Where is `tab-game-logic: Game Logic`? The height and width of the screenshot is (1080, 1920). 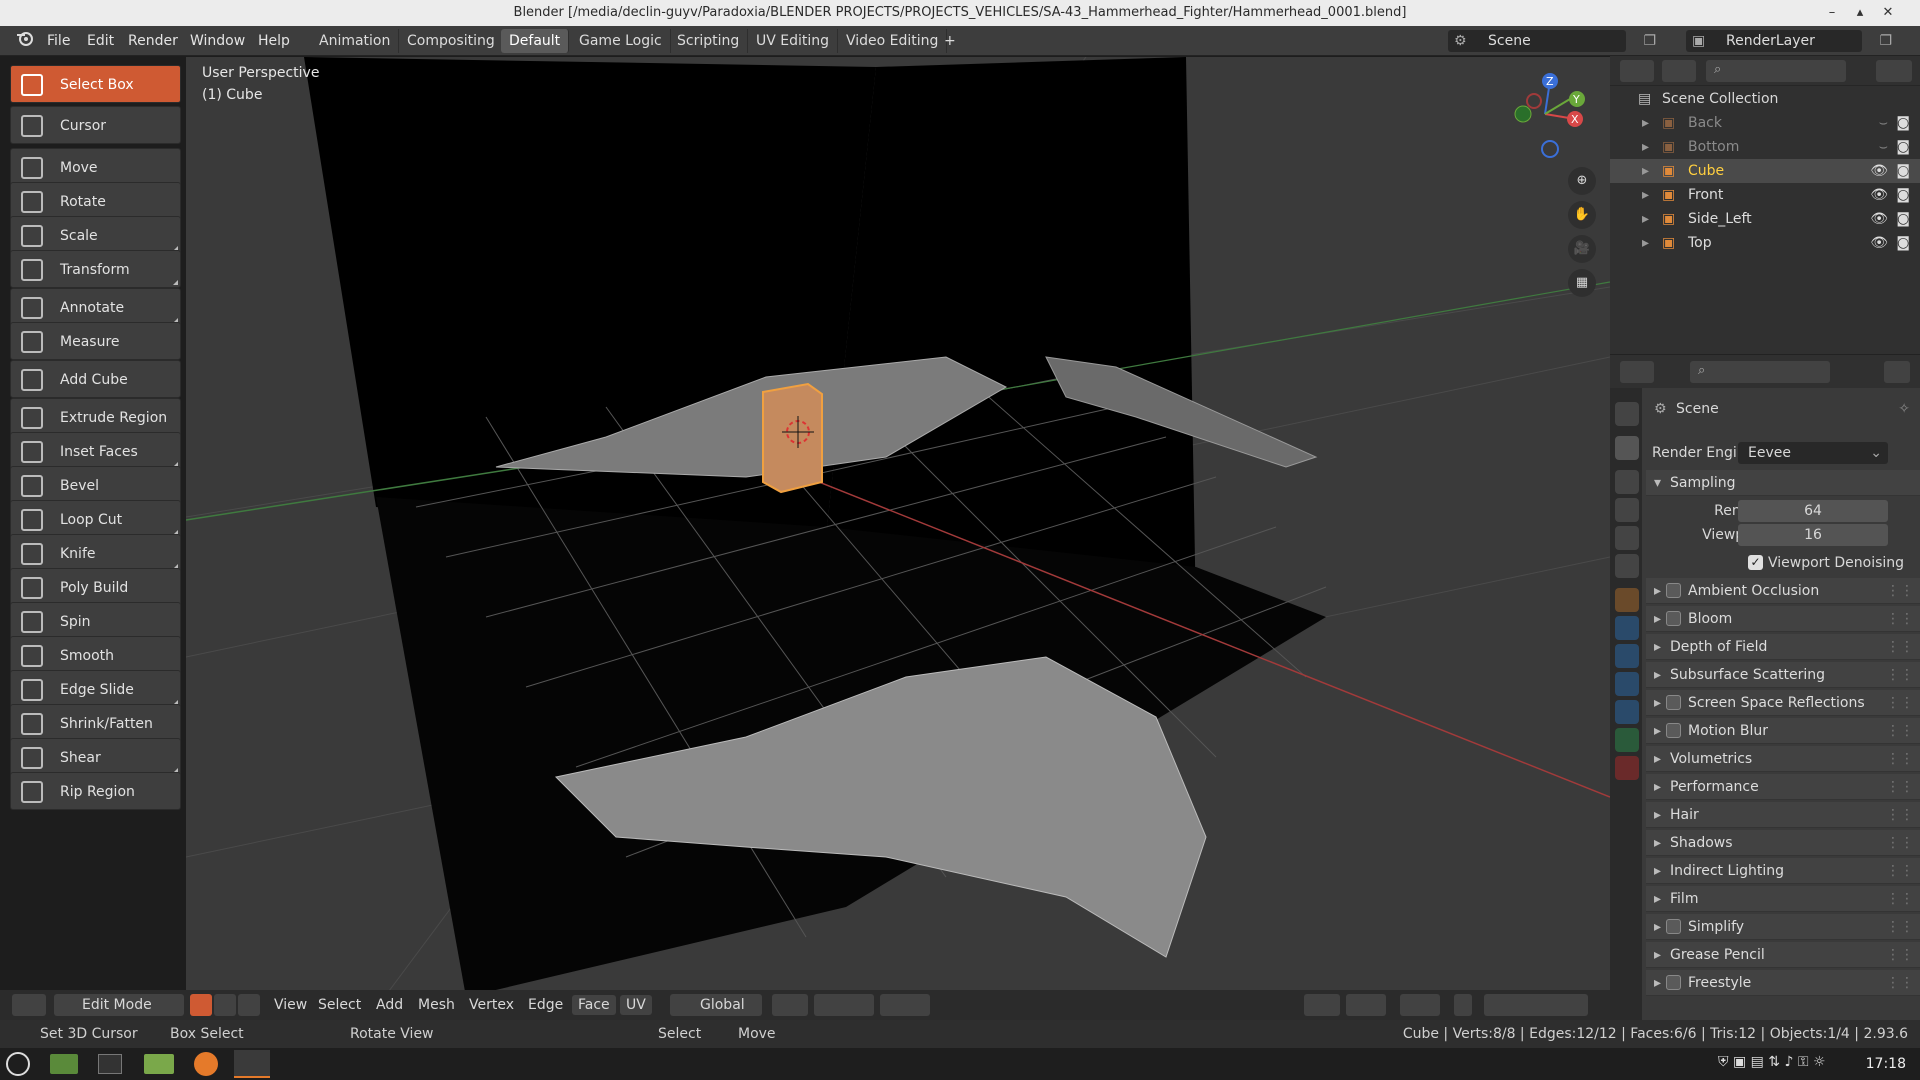
tab-game-logic: Game Logic is located at coordinates (621, 41).